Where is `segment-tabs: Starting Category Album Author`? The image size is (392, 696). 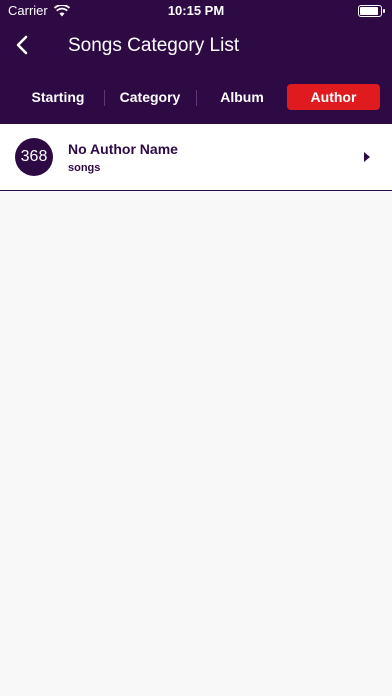 segment-tabs: Starting Category Album Author is located at coordinates (196, 98).